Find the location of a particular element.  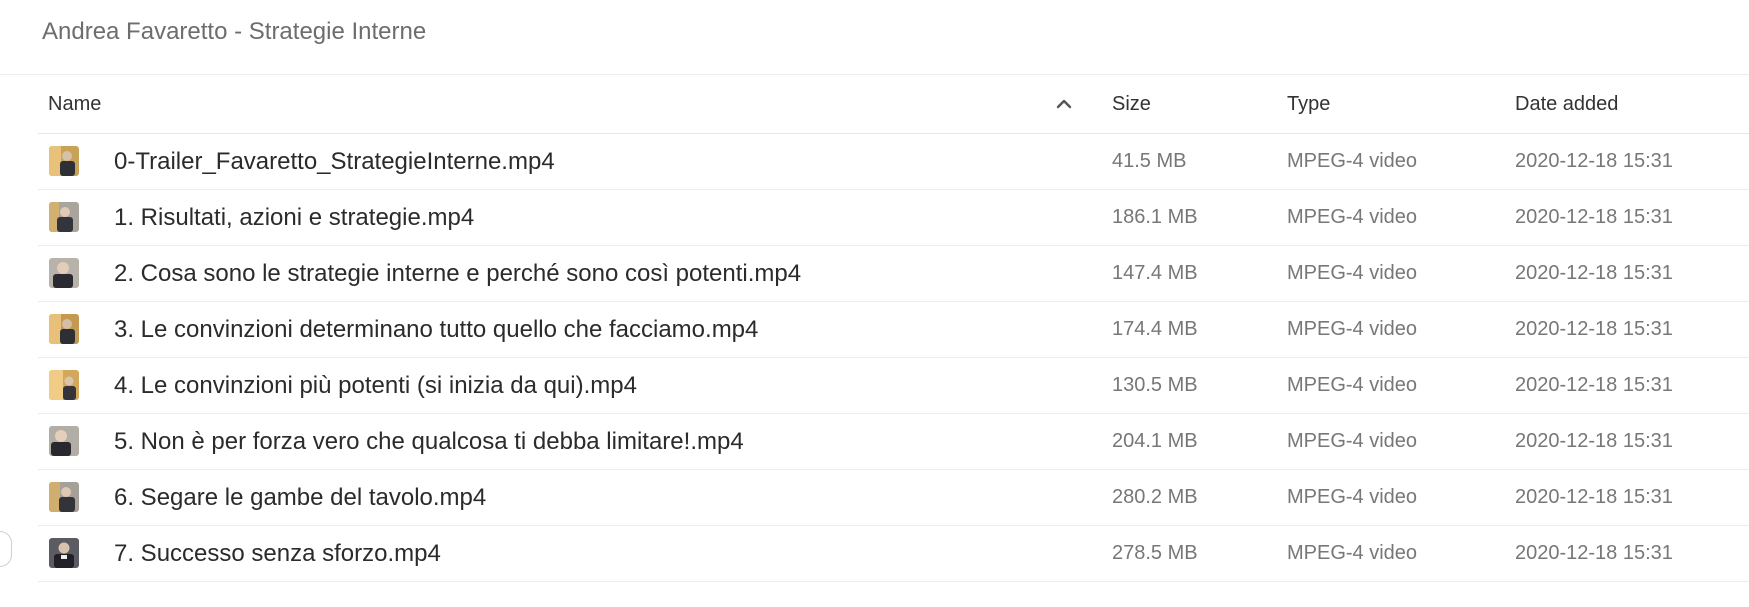

column-header-size: Size is located at coordinates (1131, 104).